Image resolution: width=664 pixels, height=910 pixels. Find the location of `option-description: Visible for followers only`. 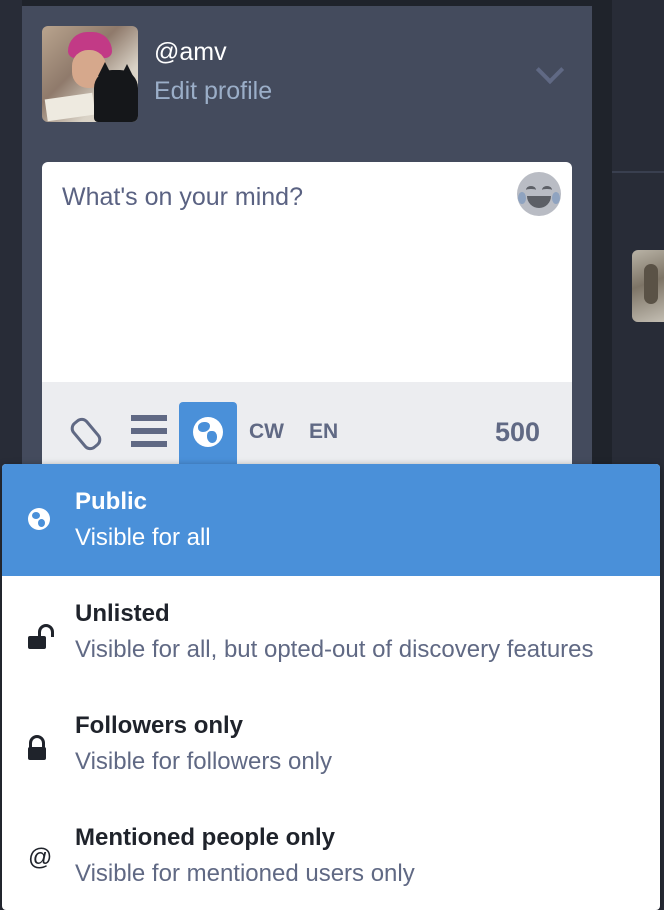

option-description: Visible for followers only is located at coordinates (204, 761).